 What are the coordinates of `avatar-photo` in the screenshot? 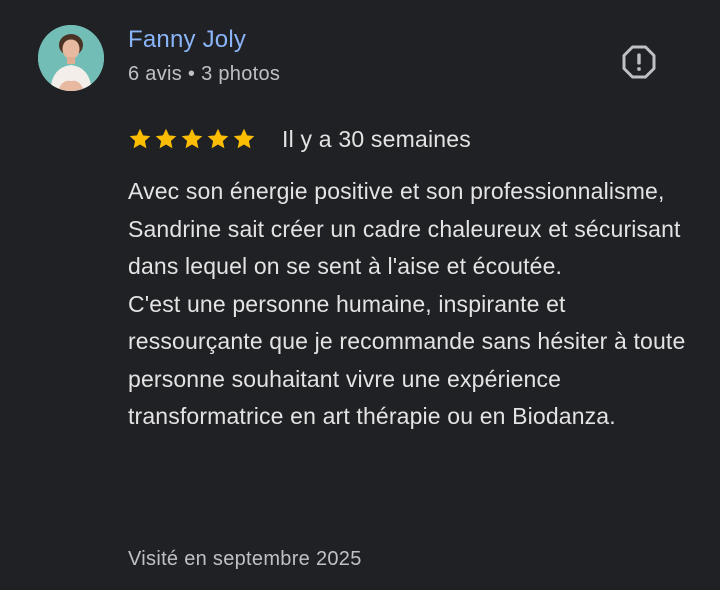 It's located at (71, 58).